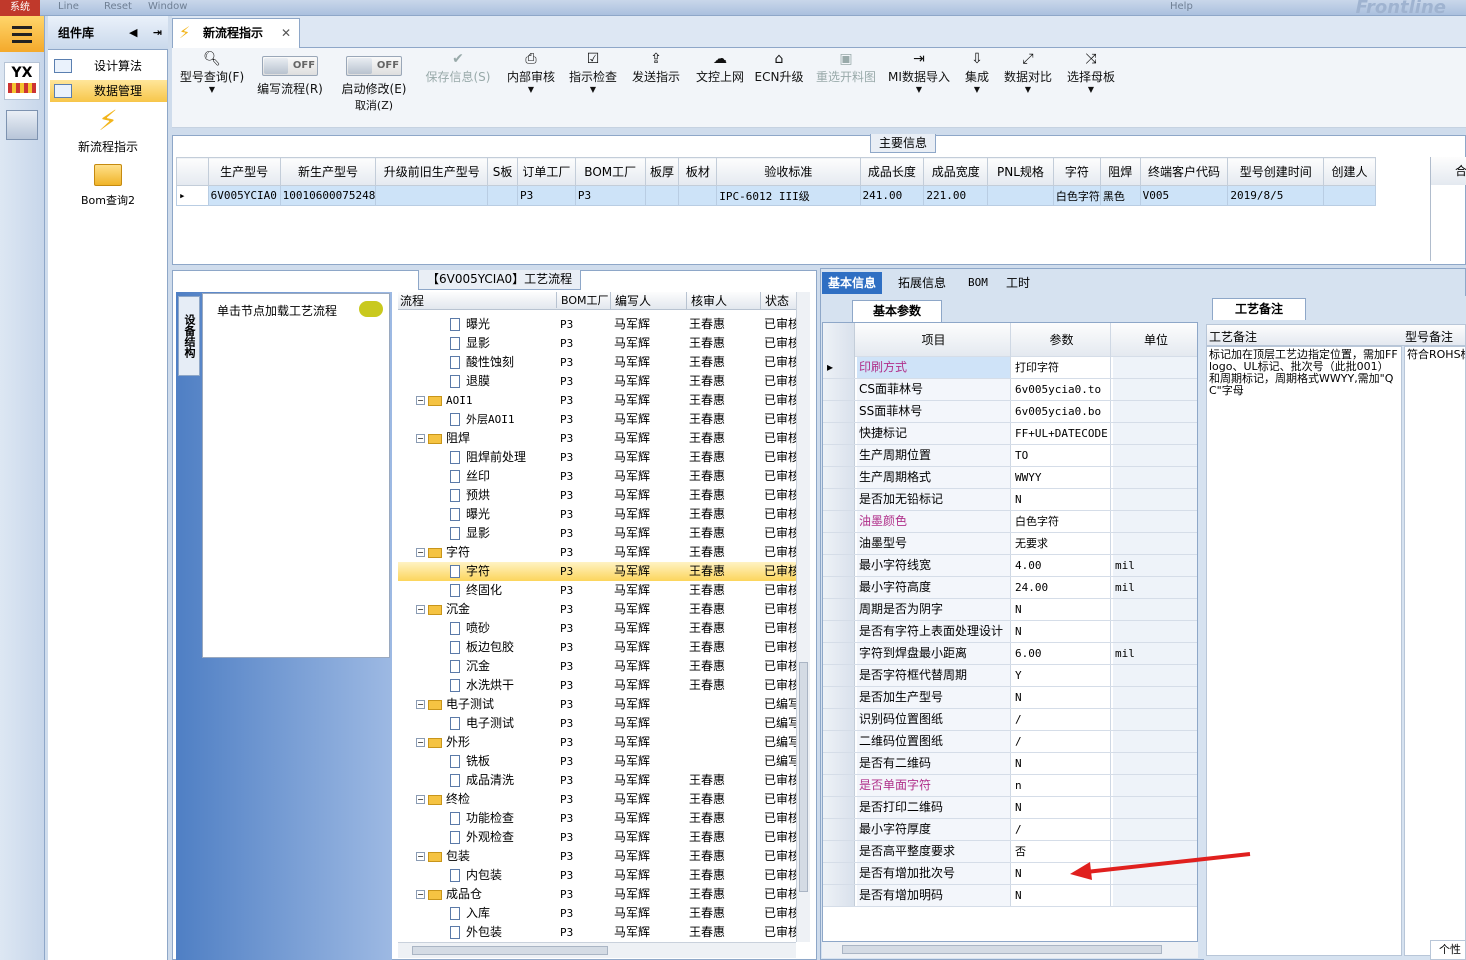 The height and width of the screenshot is (960, 1466). I want to click on main-col-header: S板, so click(502, 171).